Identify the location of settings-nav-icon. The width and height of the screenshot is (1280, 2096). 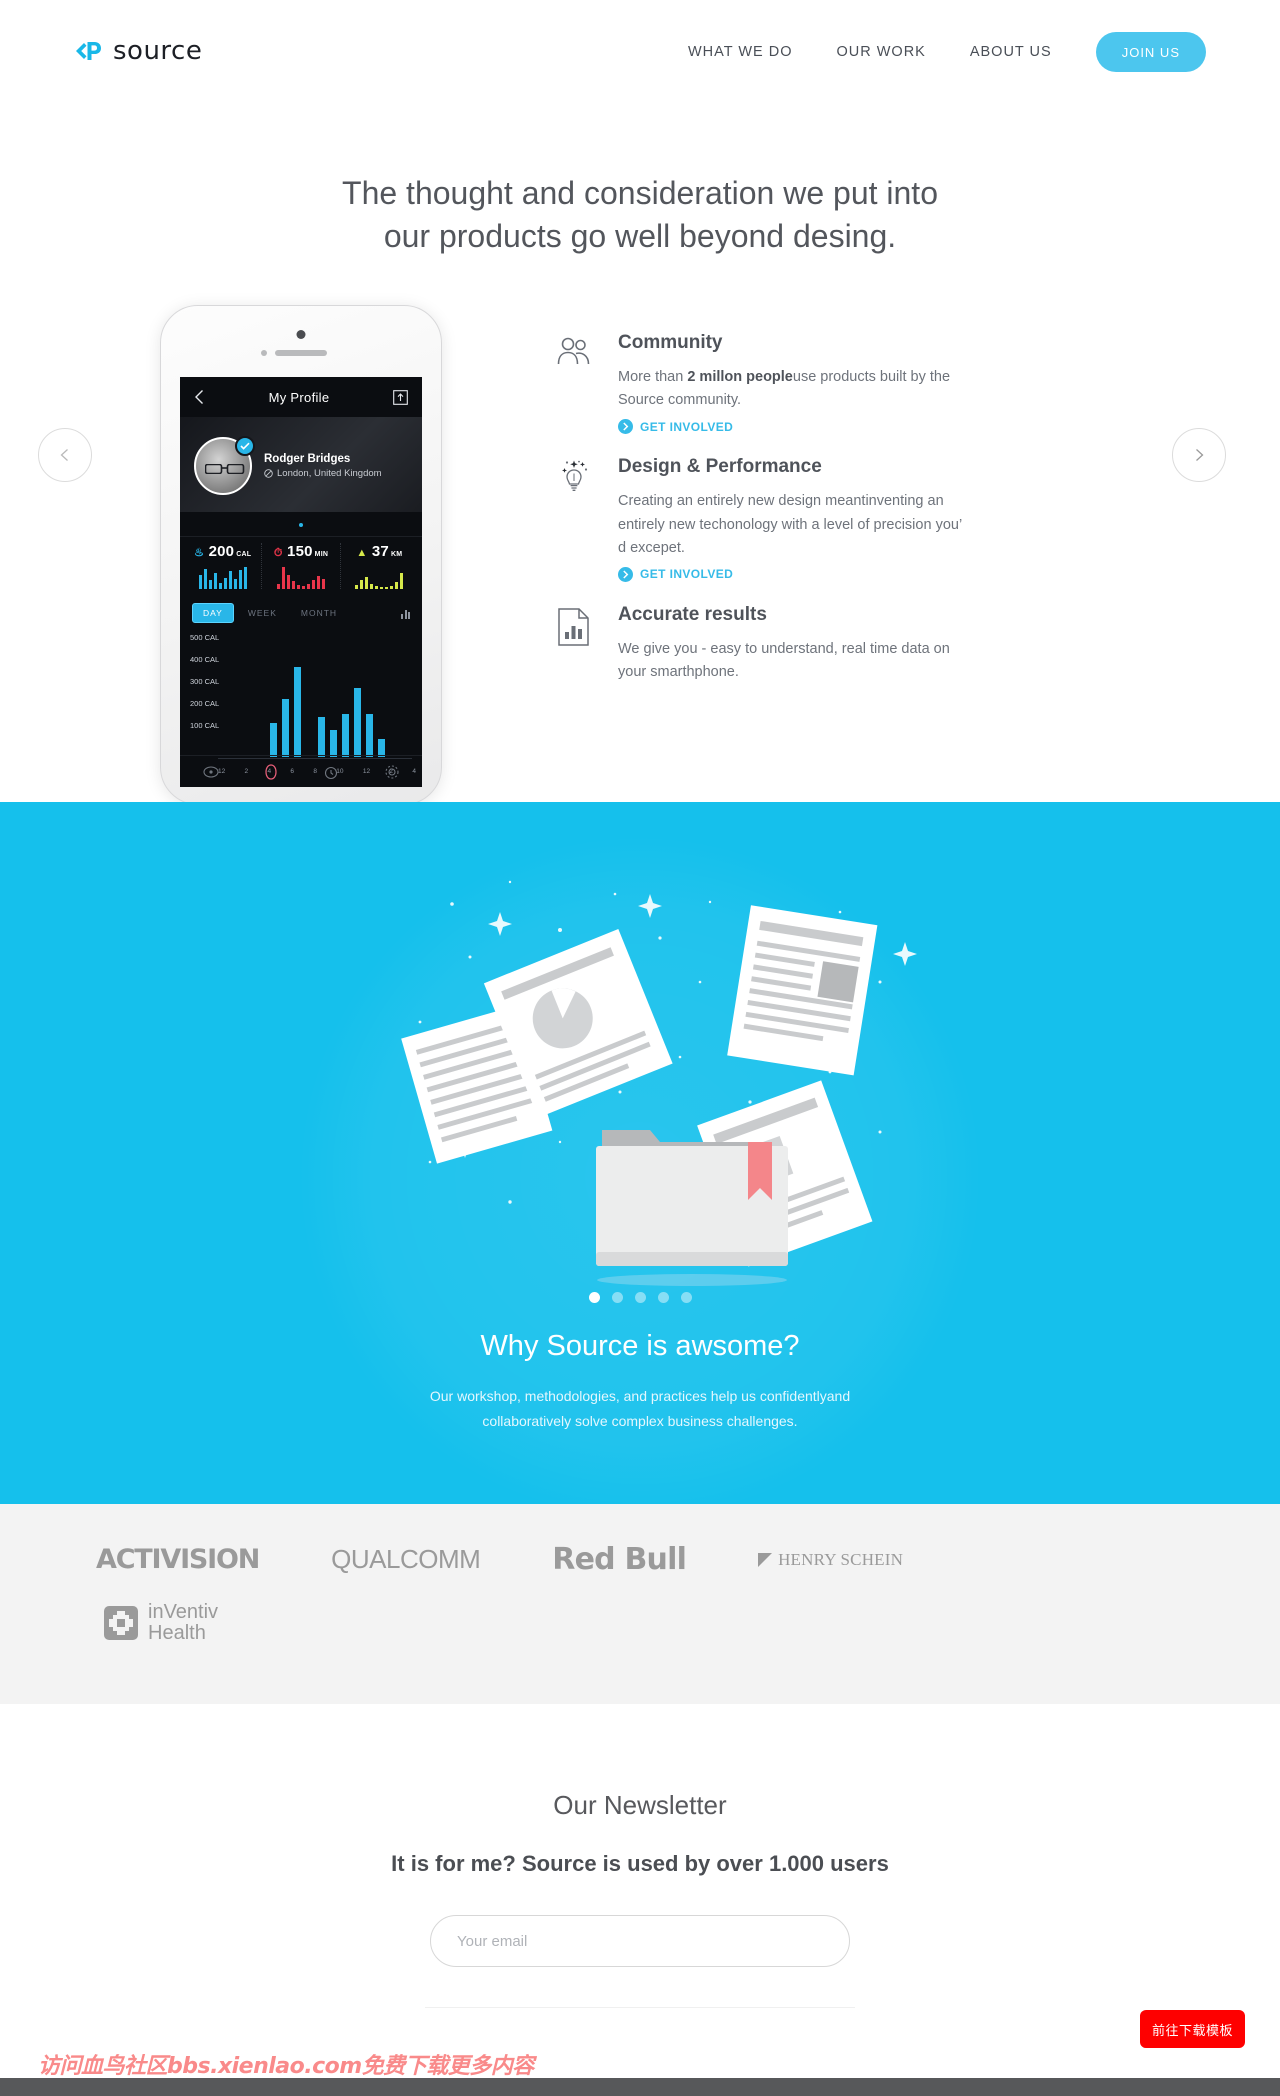
(392, 772).